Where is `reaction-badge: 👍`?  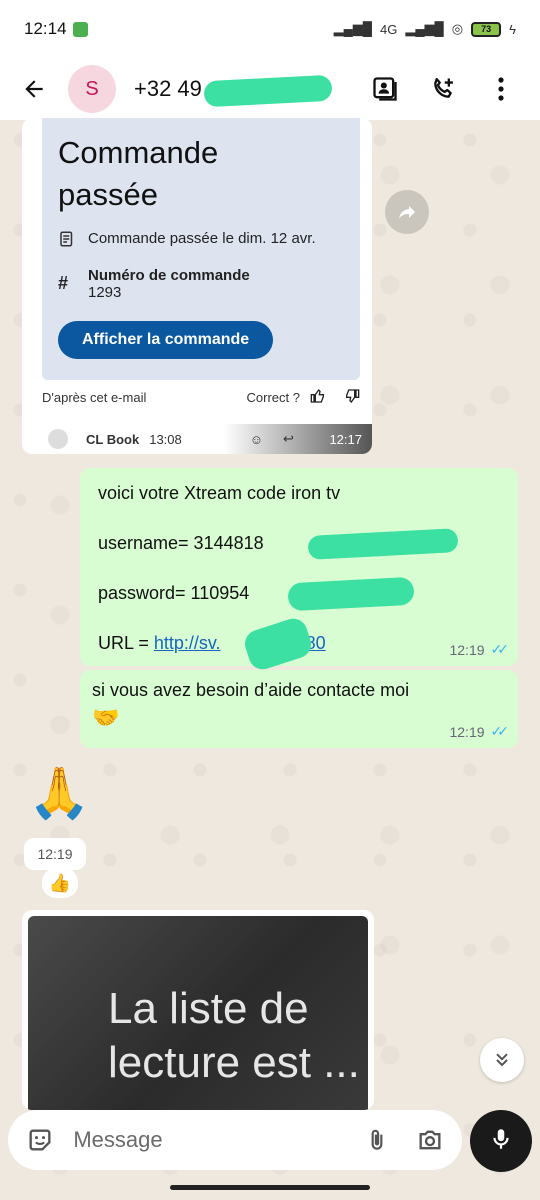
reaction-badge: 👍 is located at coordinates (60, 883).